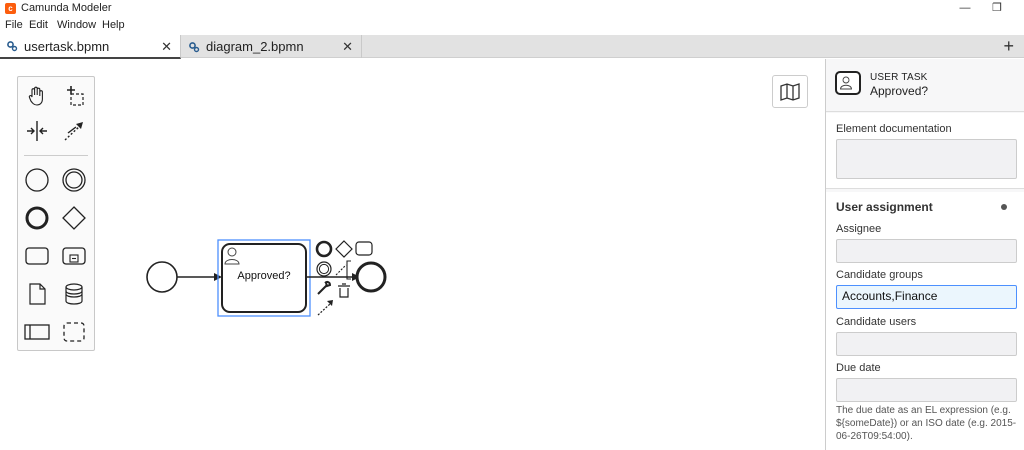  I want to click on element-type: USER TASK, so click(899, 77).